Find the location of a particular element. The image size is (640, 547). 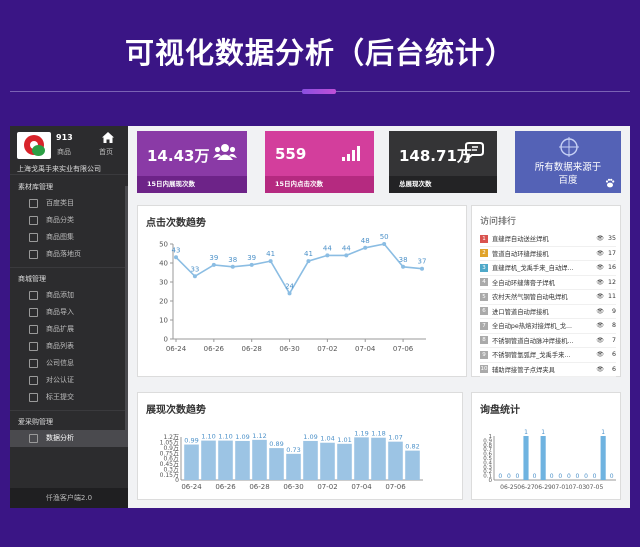

sidebar-item: 商品导入 is located at coordinates (69, 312).